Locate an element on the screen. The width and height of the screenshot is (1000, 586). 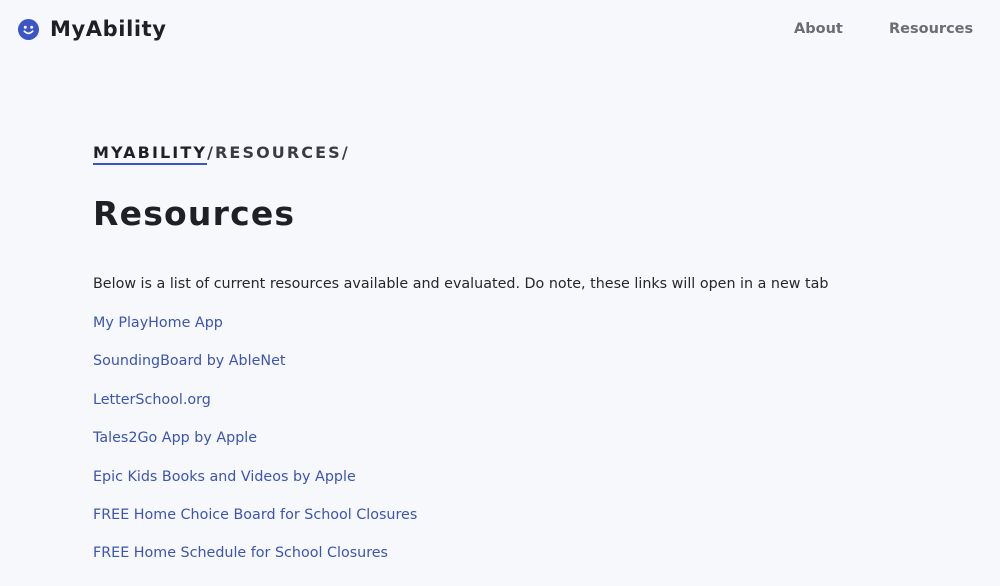
list-item: SoundingBoard by AbleNet is located at coordinates (255, 369).